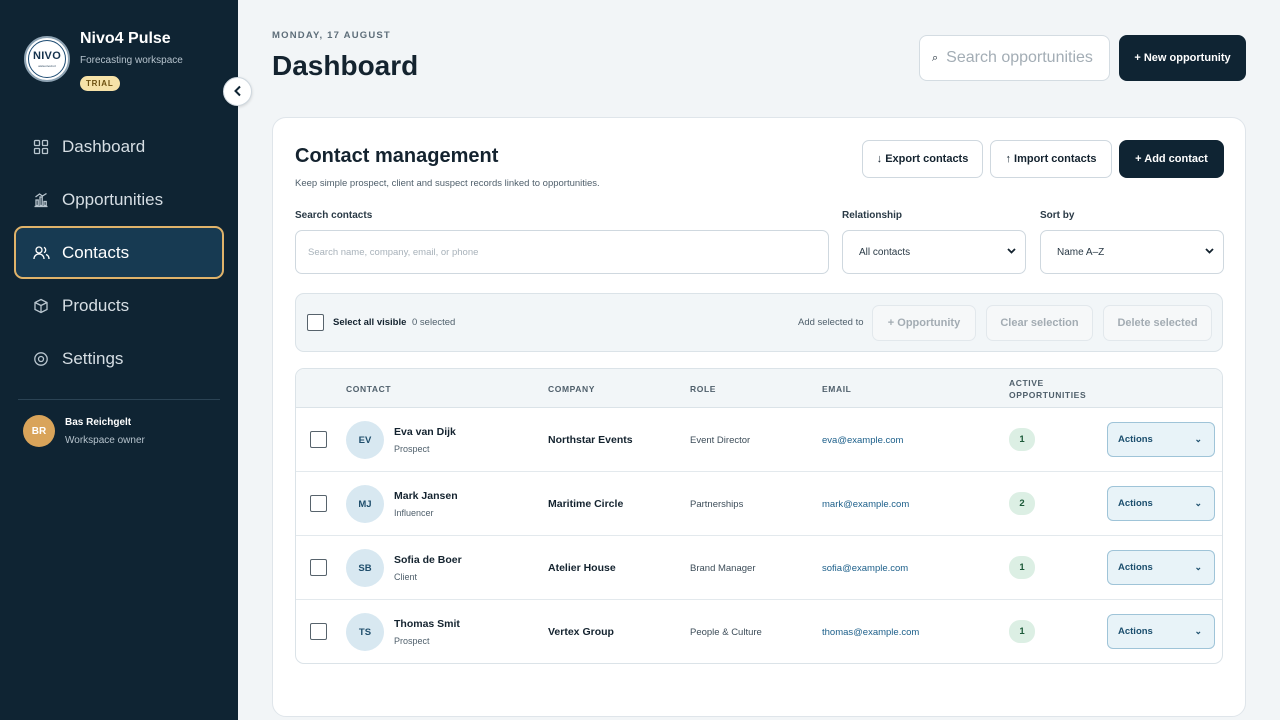  What do you see at coordinates (831, 322) in the screenshot?
I see `add-selected-to-label: Add selected to` at bounding box center [831, 322].